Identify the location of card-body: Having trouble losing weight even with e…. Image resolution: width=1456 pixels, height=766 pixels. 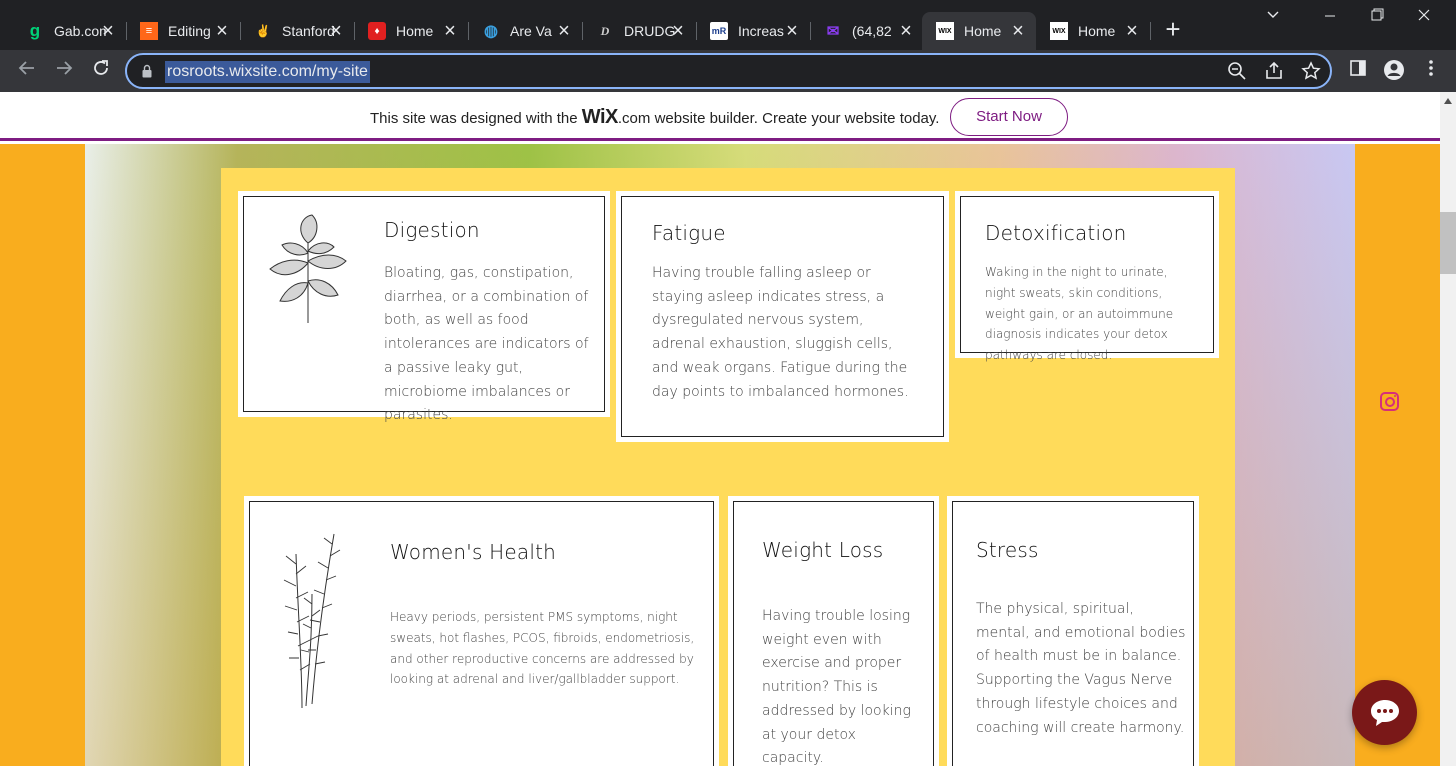
(836, 687).